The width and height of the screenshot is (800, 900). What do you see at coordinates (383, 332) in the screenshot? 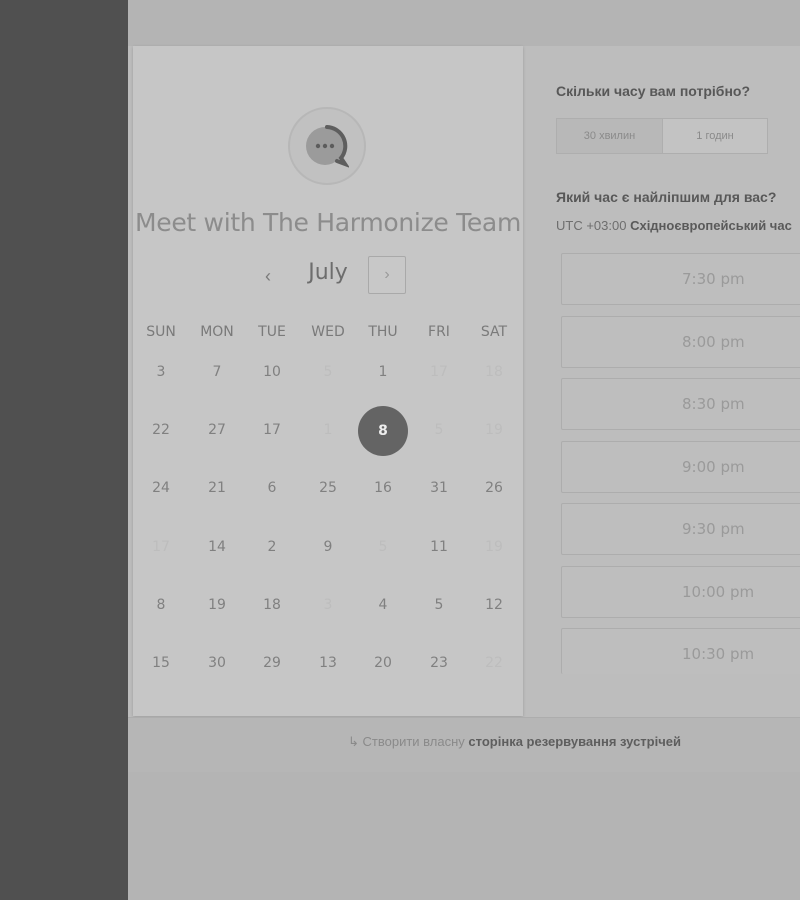
I see `weekday-label: THU` at bounding box center [383, 332].